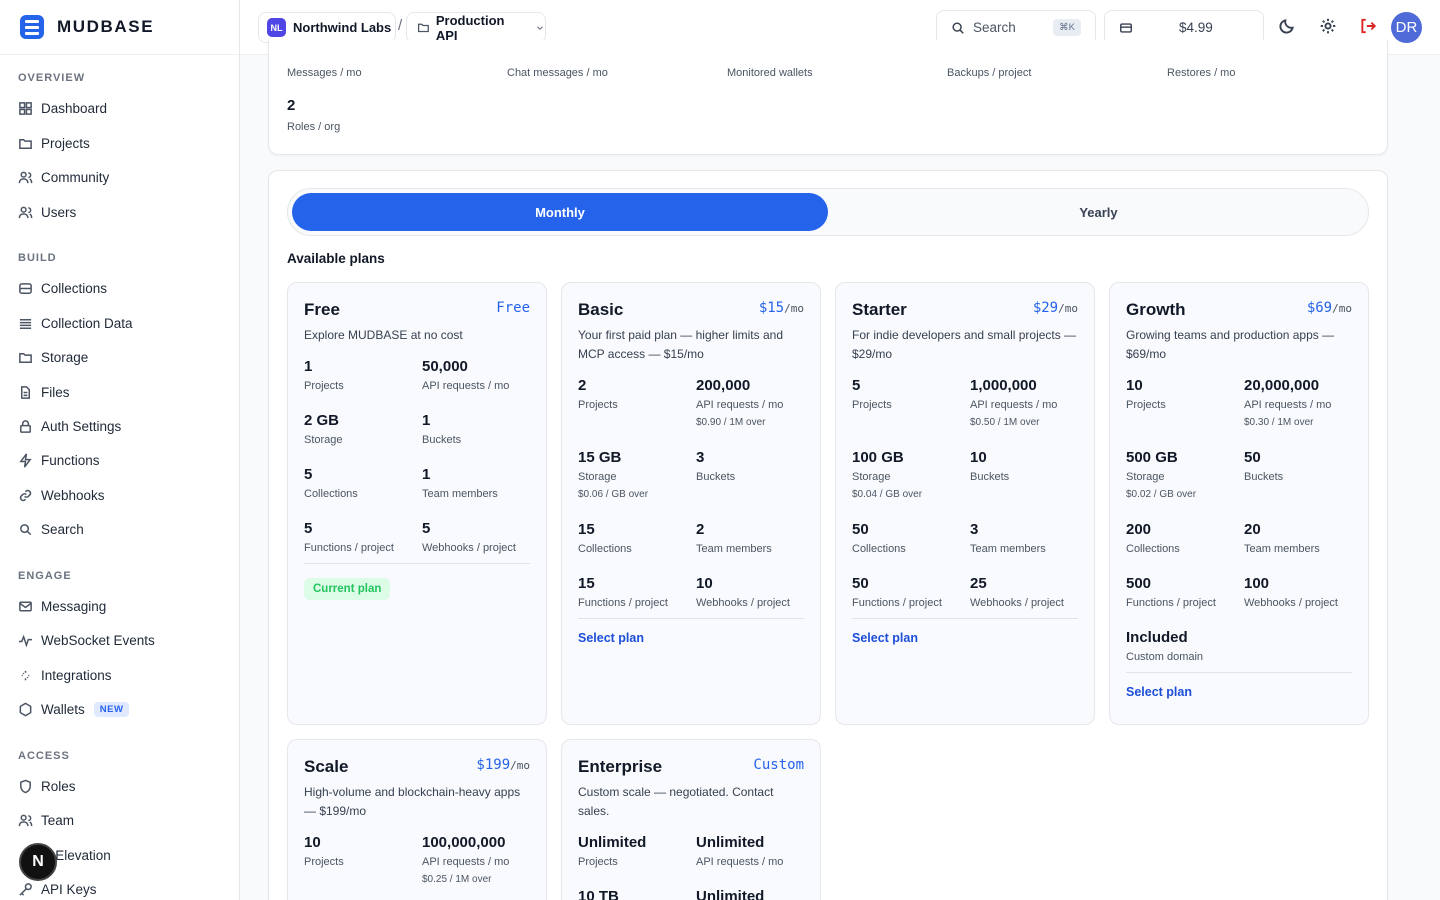 The height and width of the screenshot is (900, 1440). Describe the element at coordinates (778, 765) in the screenshot. I see `plan-price: Custom` at that location.